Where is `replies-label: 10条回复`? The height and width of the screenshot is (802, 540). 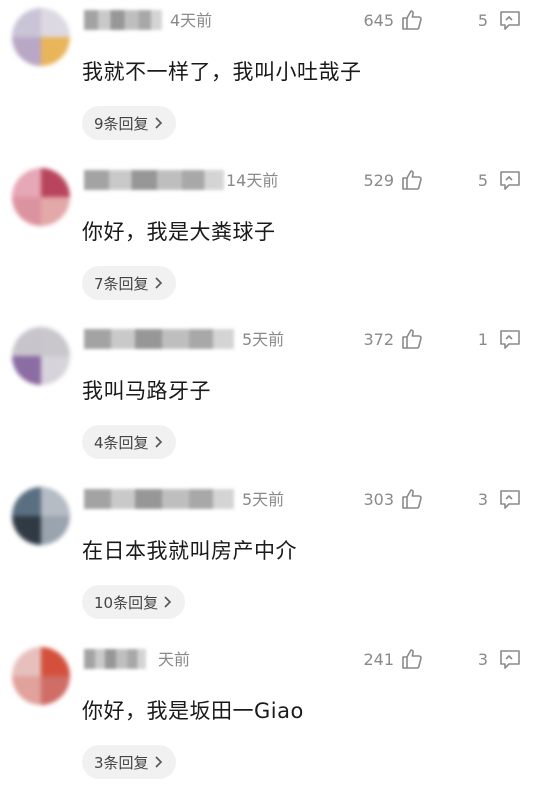
replies-label: 10条回复 is located at coordinates (126, 602).